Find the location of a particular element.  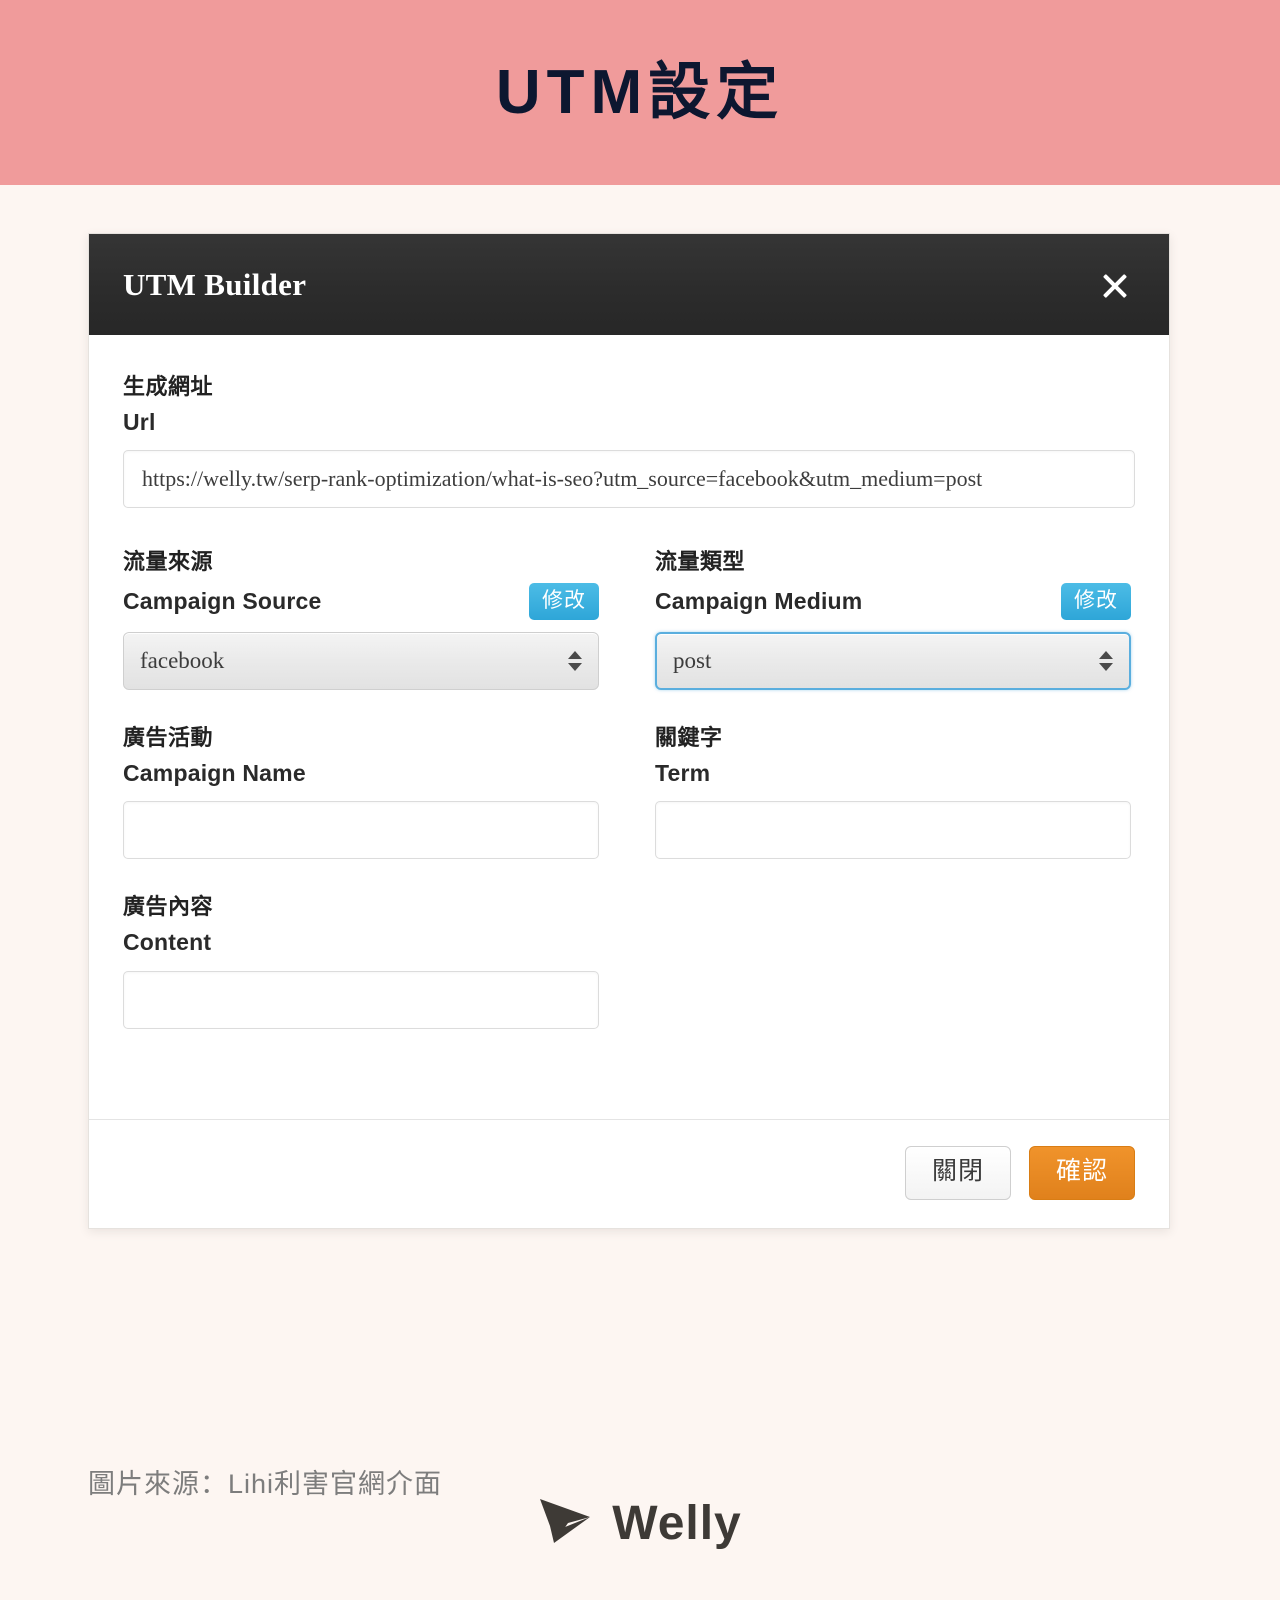

content-label-en: Content is located at coordinates (167, 941).